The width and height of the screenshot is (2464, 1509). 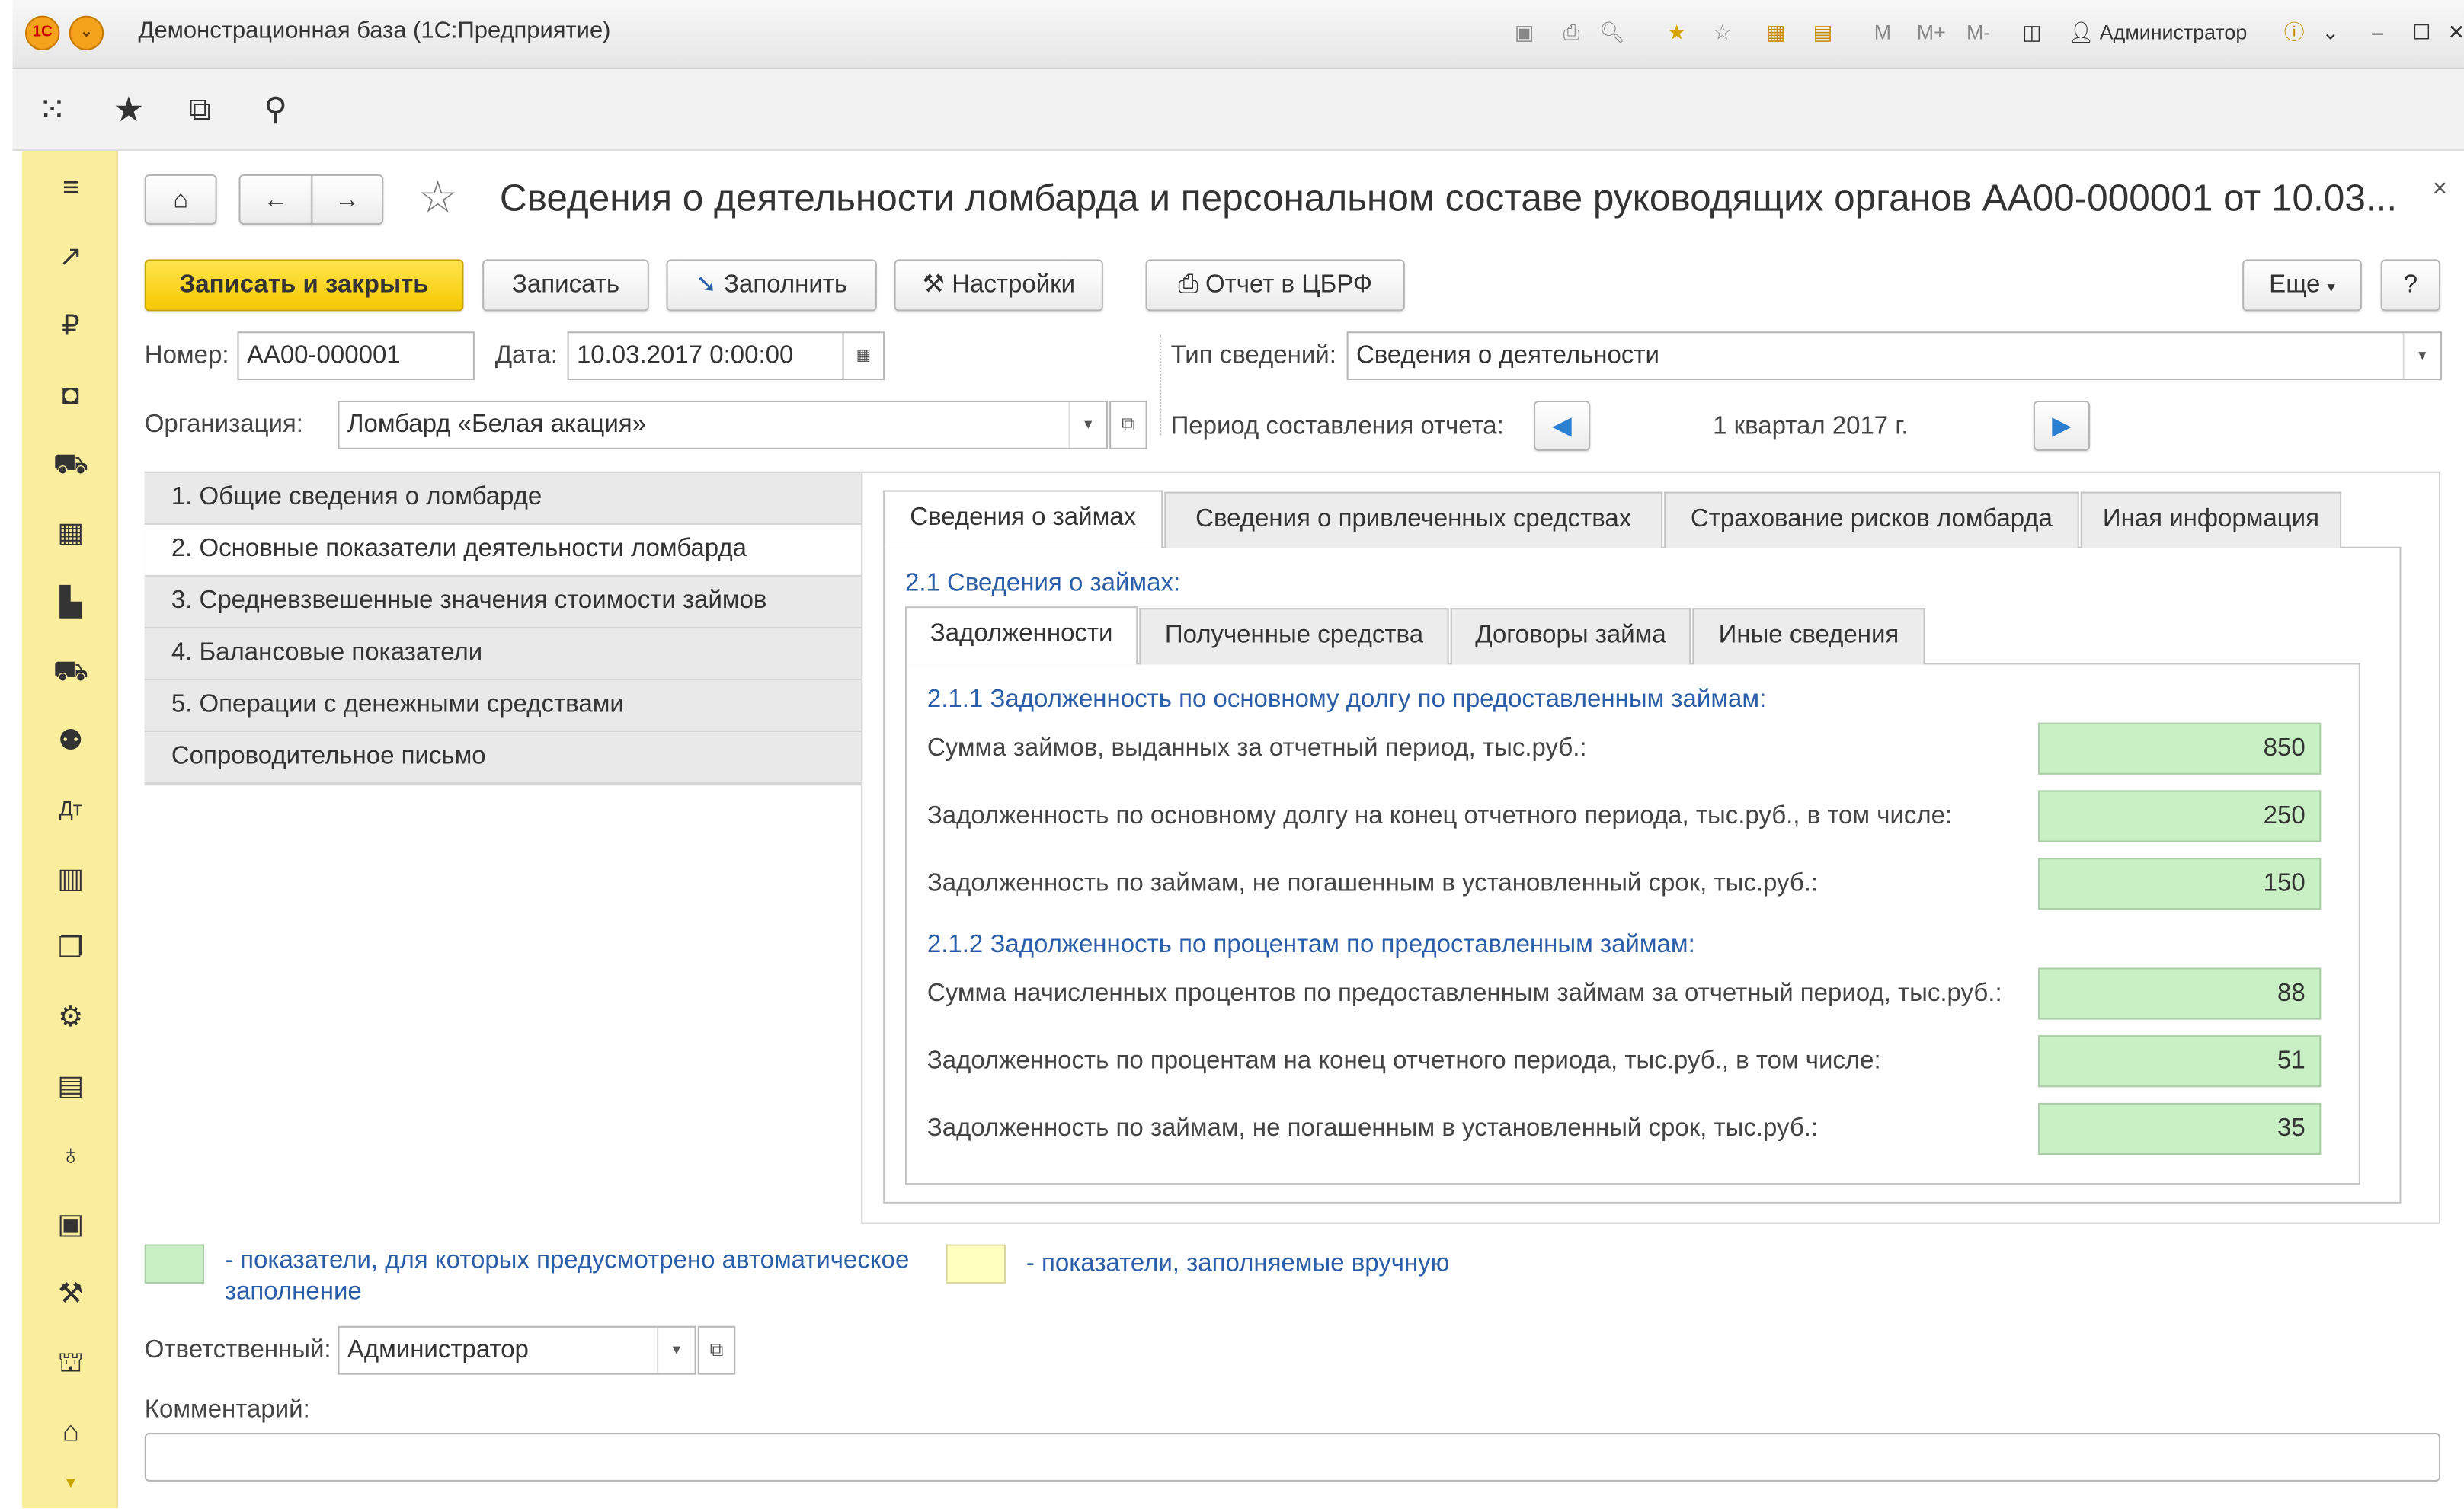 I want to click on save-button: Записать, so click(x=565, y=285).